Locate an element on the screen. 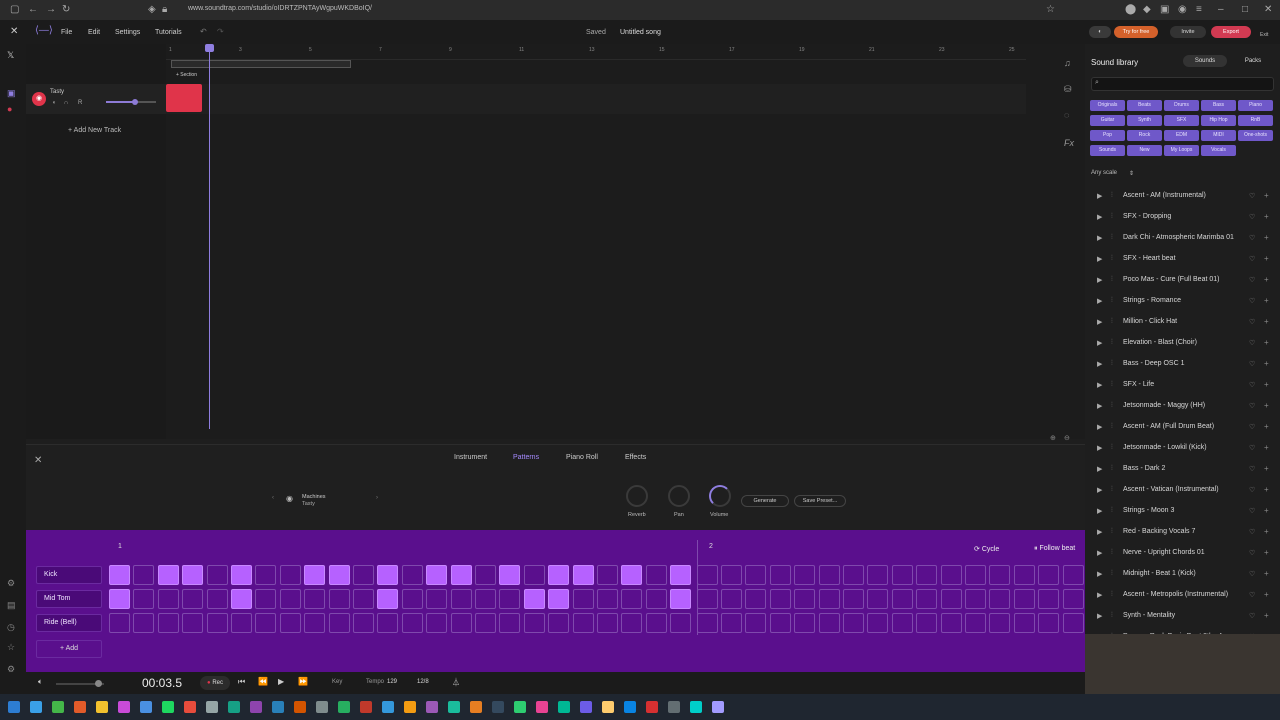 This screenshot has width=1280, height=720. library-item: ▶ ⫶ Midnight - Beat 1 (Kick) ♡ + is located at coordinates (1182, 573).